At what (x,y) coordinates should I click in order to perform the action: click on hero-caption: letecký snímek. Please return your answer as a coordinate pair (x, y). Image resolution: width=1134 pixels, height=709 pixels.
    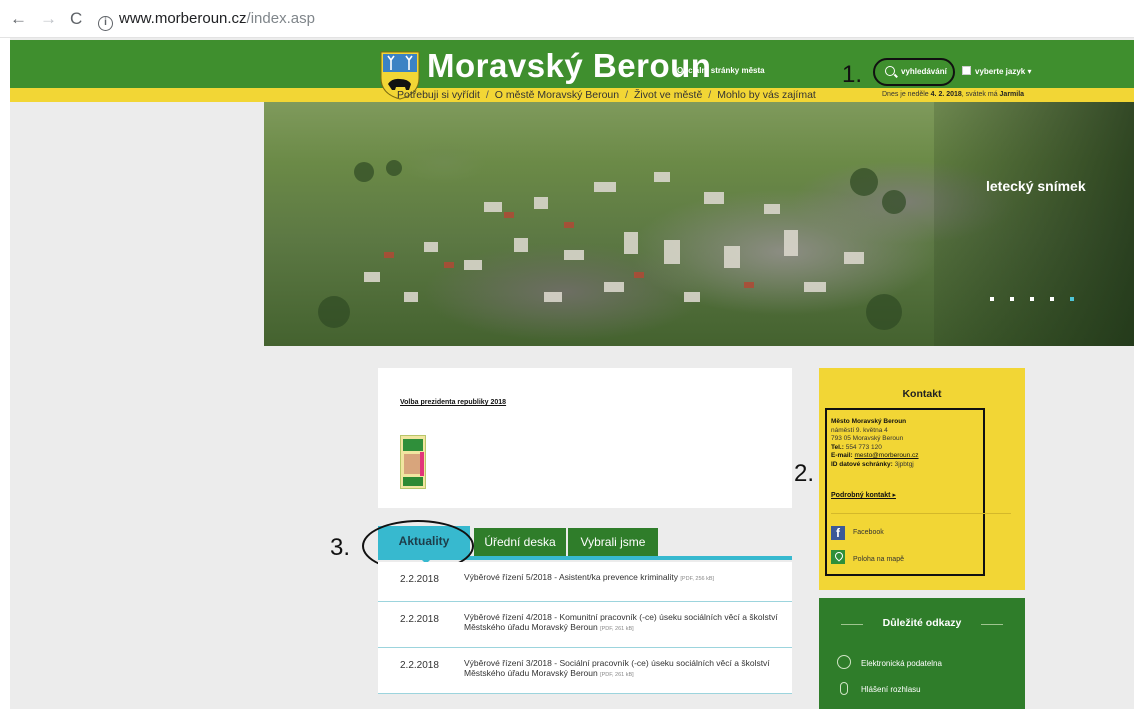
    Looking at the image, I should click on (1036, 186).